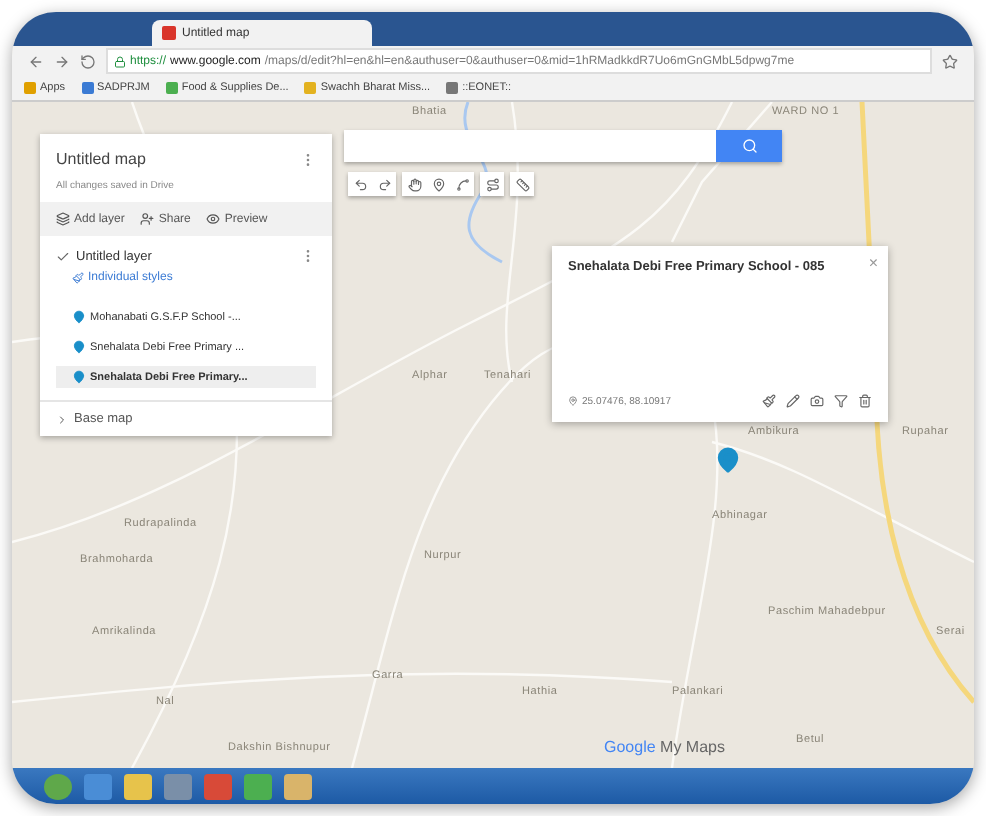 Image resolution: width=986 pixels, height=816 pixels. I want to click on start-icon, so click(58, 786).